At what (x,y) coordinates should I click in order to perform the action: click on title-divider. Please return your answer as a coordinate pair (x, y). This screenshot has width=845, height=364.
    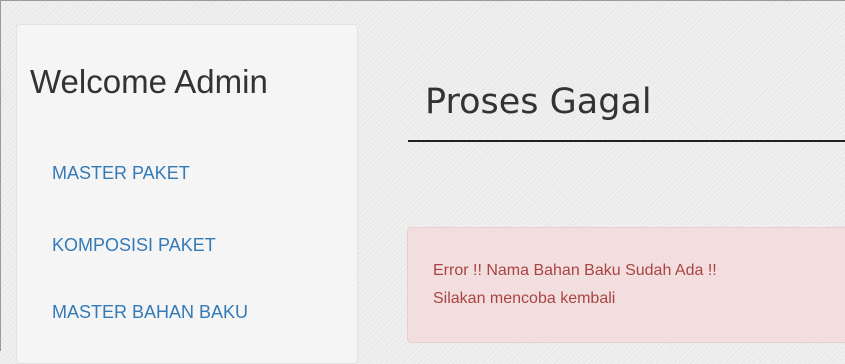
    Looking at the image, I should click on (626, 141).